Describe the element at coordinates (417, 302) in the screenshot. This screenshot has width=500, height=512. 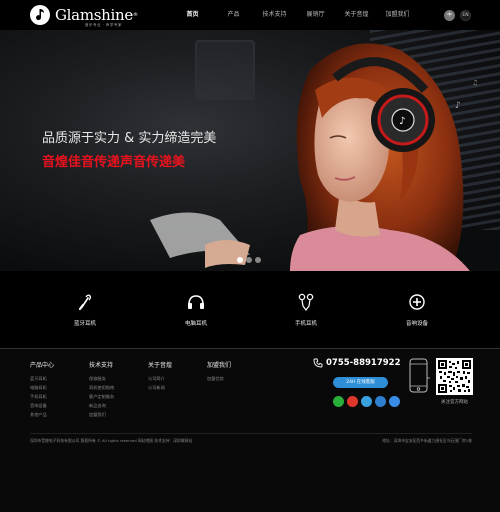
I see `plus-icon` at that location.